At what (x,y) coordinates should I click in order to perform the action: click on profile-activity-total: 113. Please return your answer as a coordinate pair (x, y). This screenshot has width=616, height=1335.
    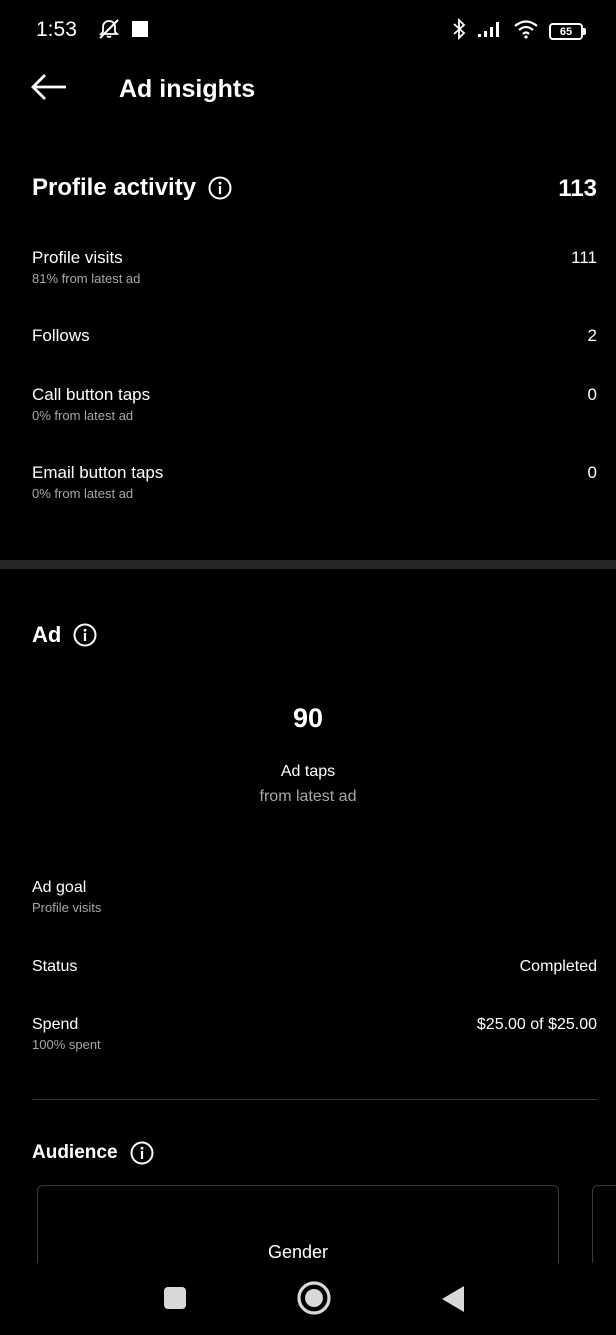
    Looking at the image, I should click on (577, 188).